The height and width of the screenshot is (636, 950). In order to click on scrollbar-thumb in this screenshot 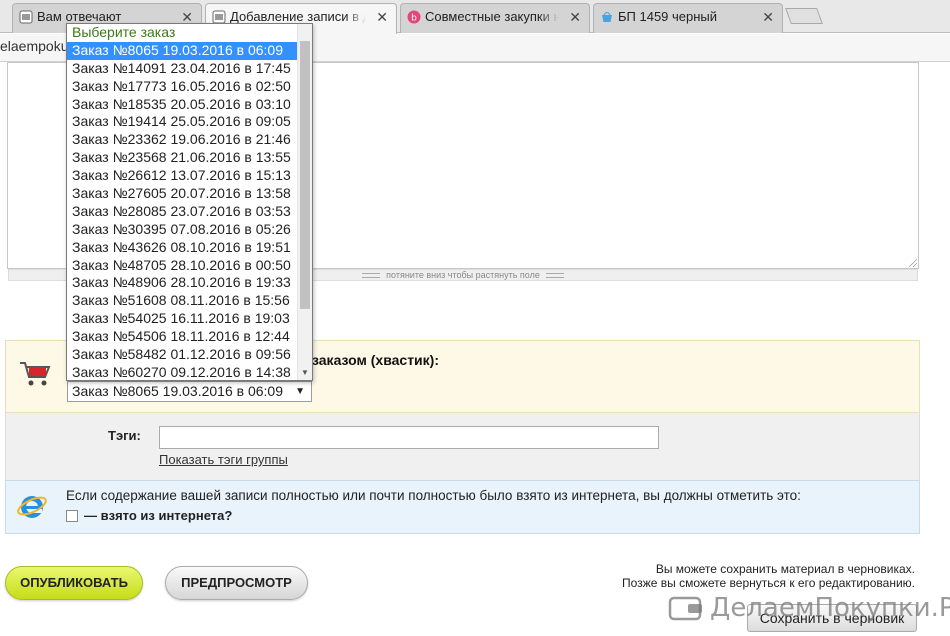, I will do `click(305, 175)`.